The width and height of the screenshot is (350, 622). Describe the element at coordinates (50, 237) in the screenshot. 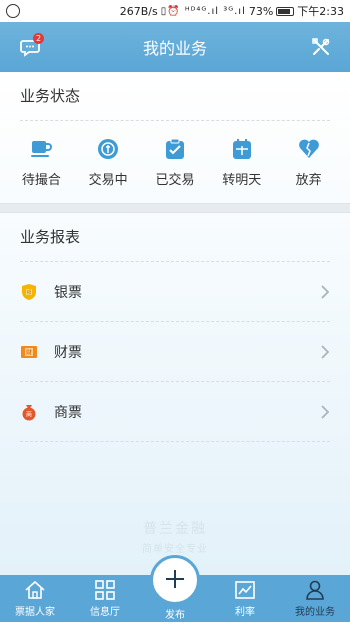

I see `section-title-report: 业务报表` at that location.